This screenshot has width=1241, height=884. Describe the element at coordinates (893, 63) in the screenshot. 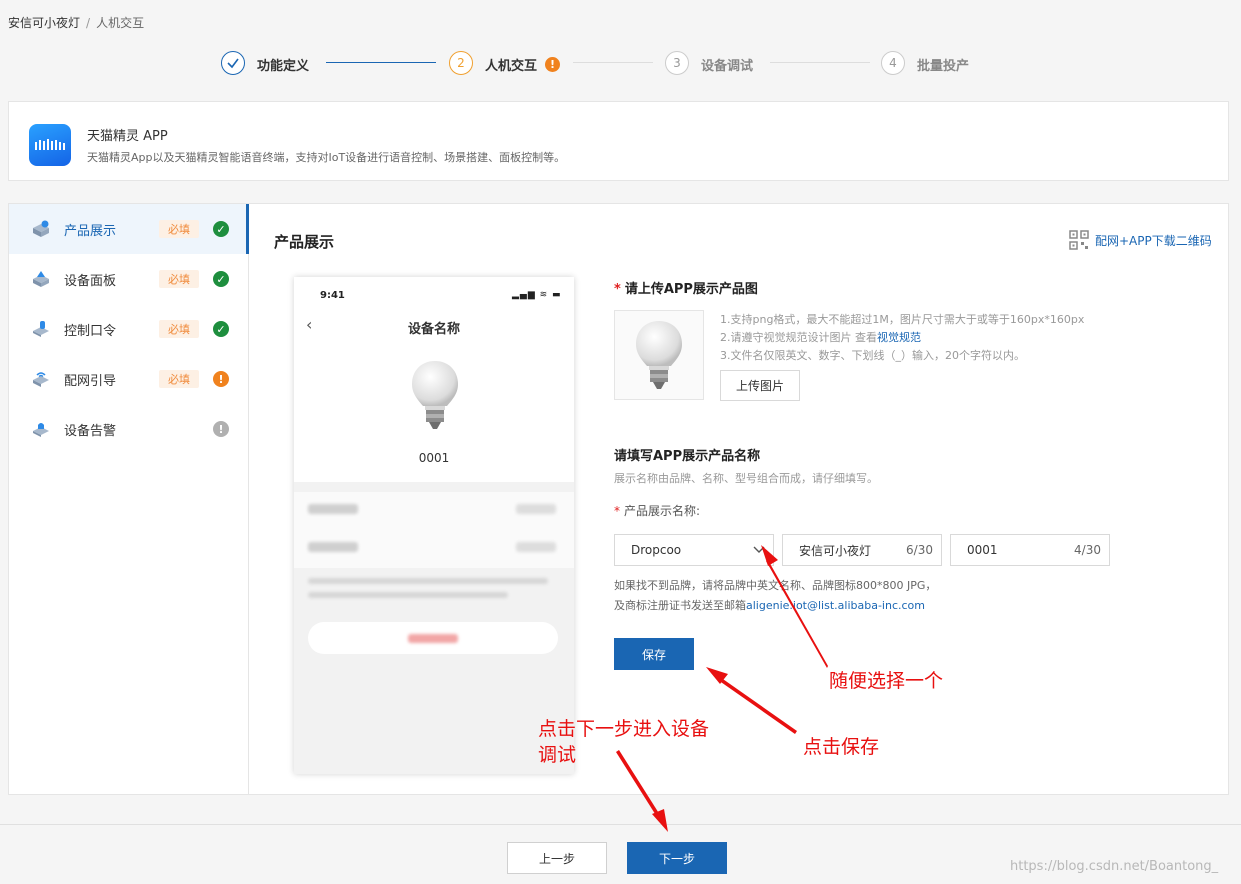

I see `step-4-number: 4` at that location.